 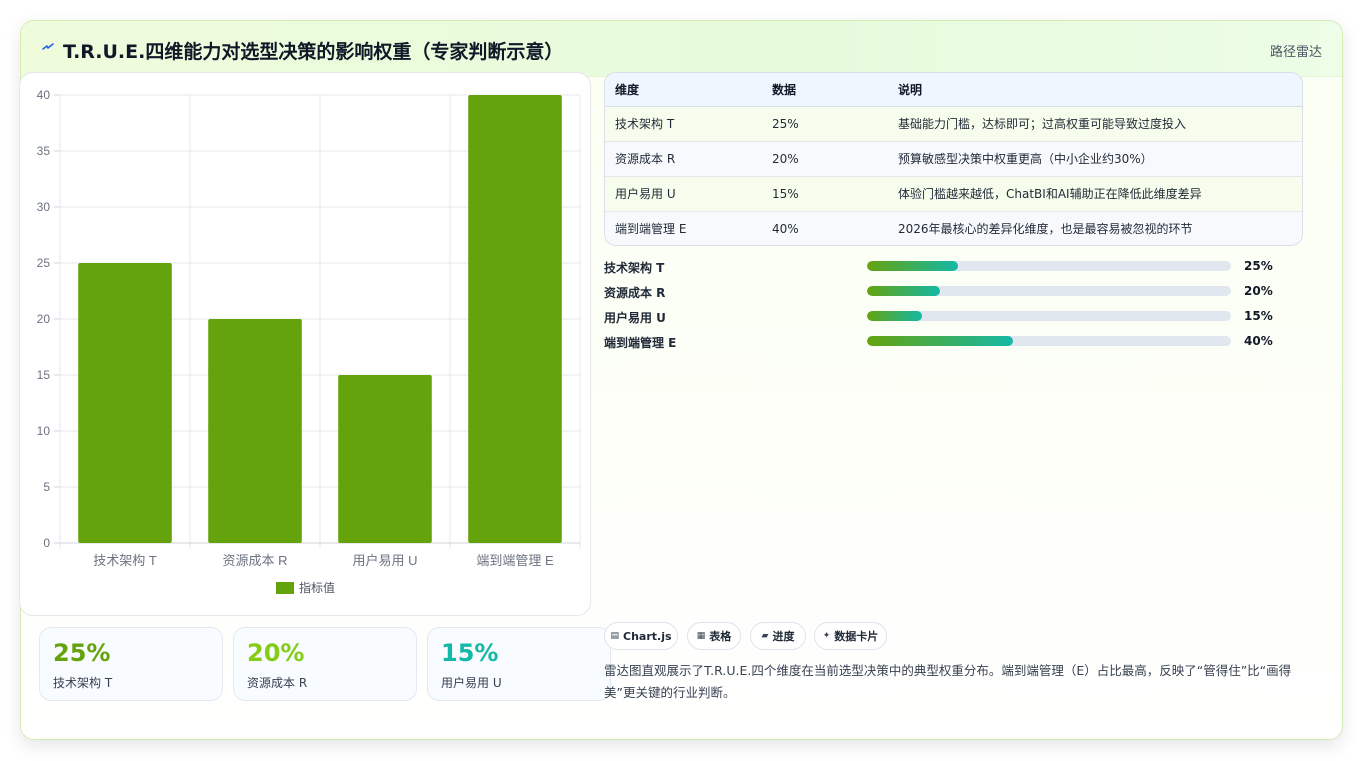 What do you see at coordinates (46, 487) in the screenshot?
I see `y-tick-label: 5` at bounding box center [46, 487].